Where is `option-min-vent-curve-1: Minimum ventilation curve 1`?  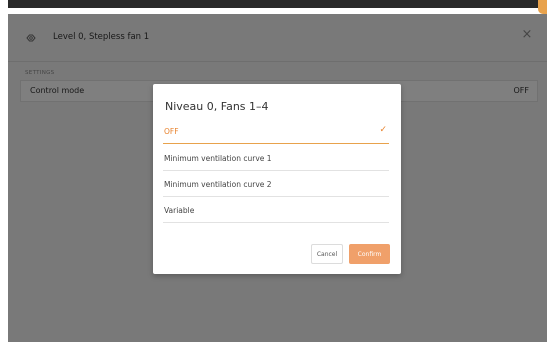
option-min-vent-curve-1: Minimum ventilation curve 1 is located at coordinates (276, 158).